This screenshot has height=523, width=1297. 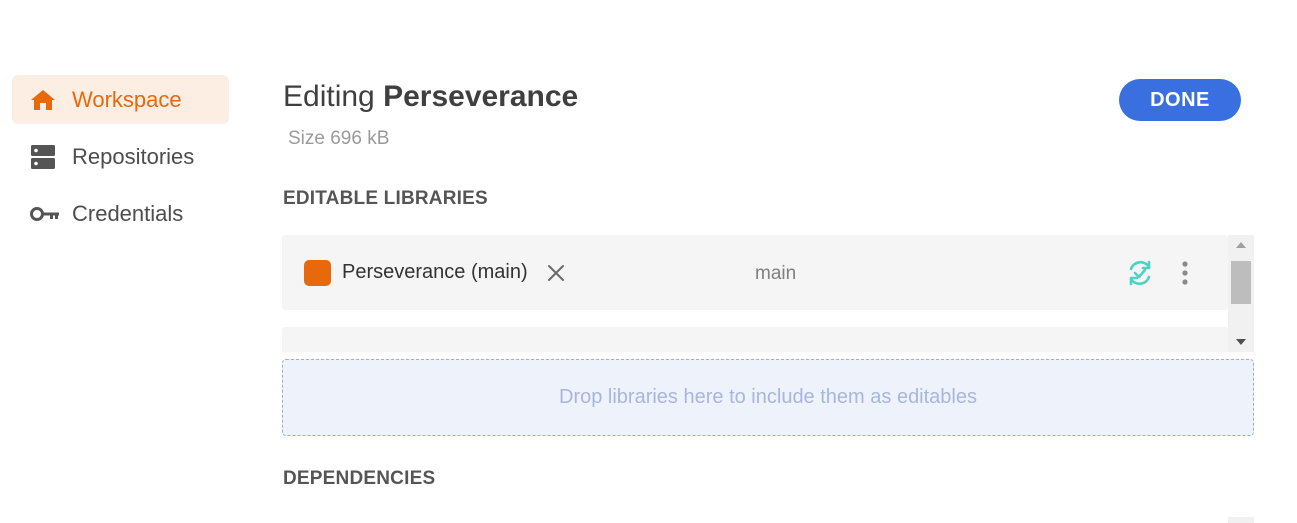 What do you see at coordinates (127, 99) in the screenshot?
I see `sidebar-item-label: Workspace` at bounding box center [127, 99].